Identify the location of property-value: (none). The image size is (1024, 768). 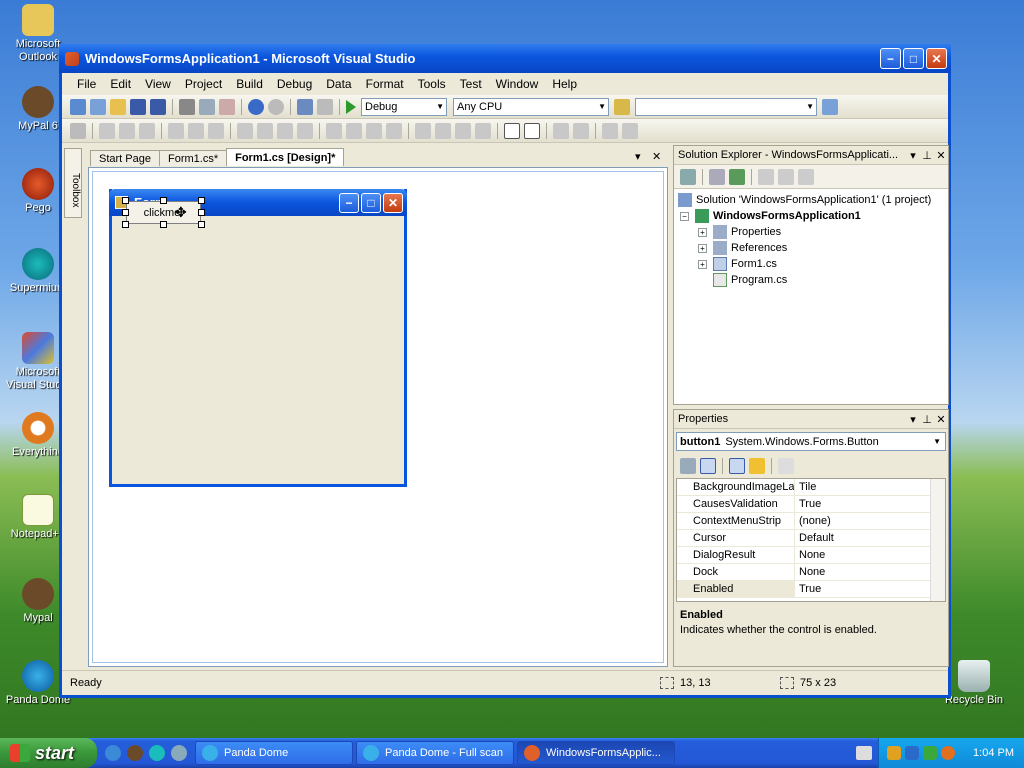
(870, 521).